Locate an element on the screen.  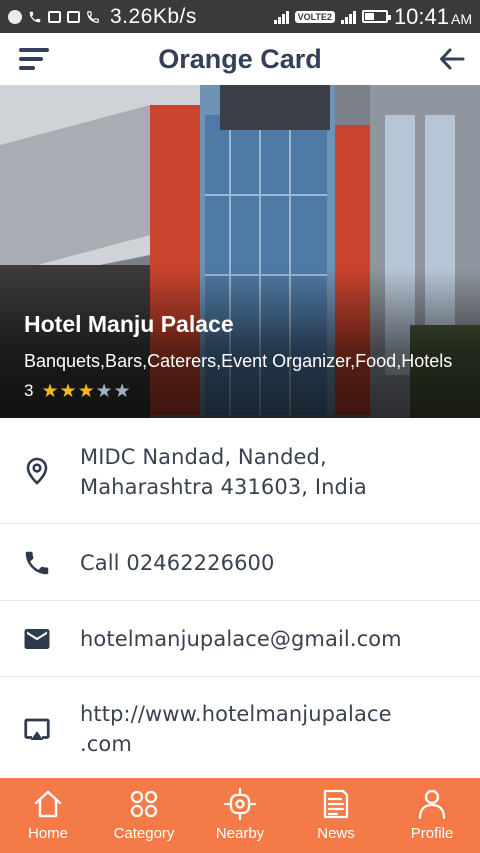
nav-label-home: Home is located at coordinates (47, 833).